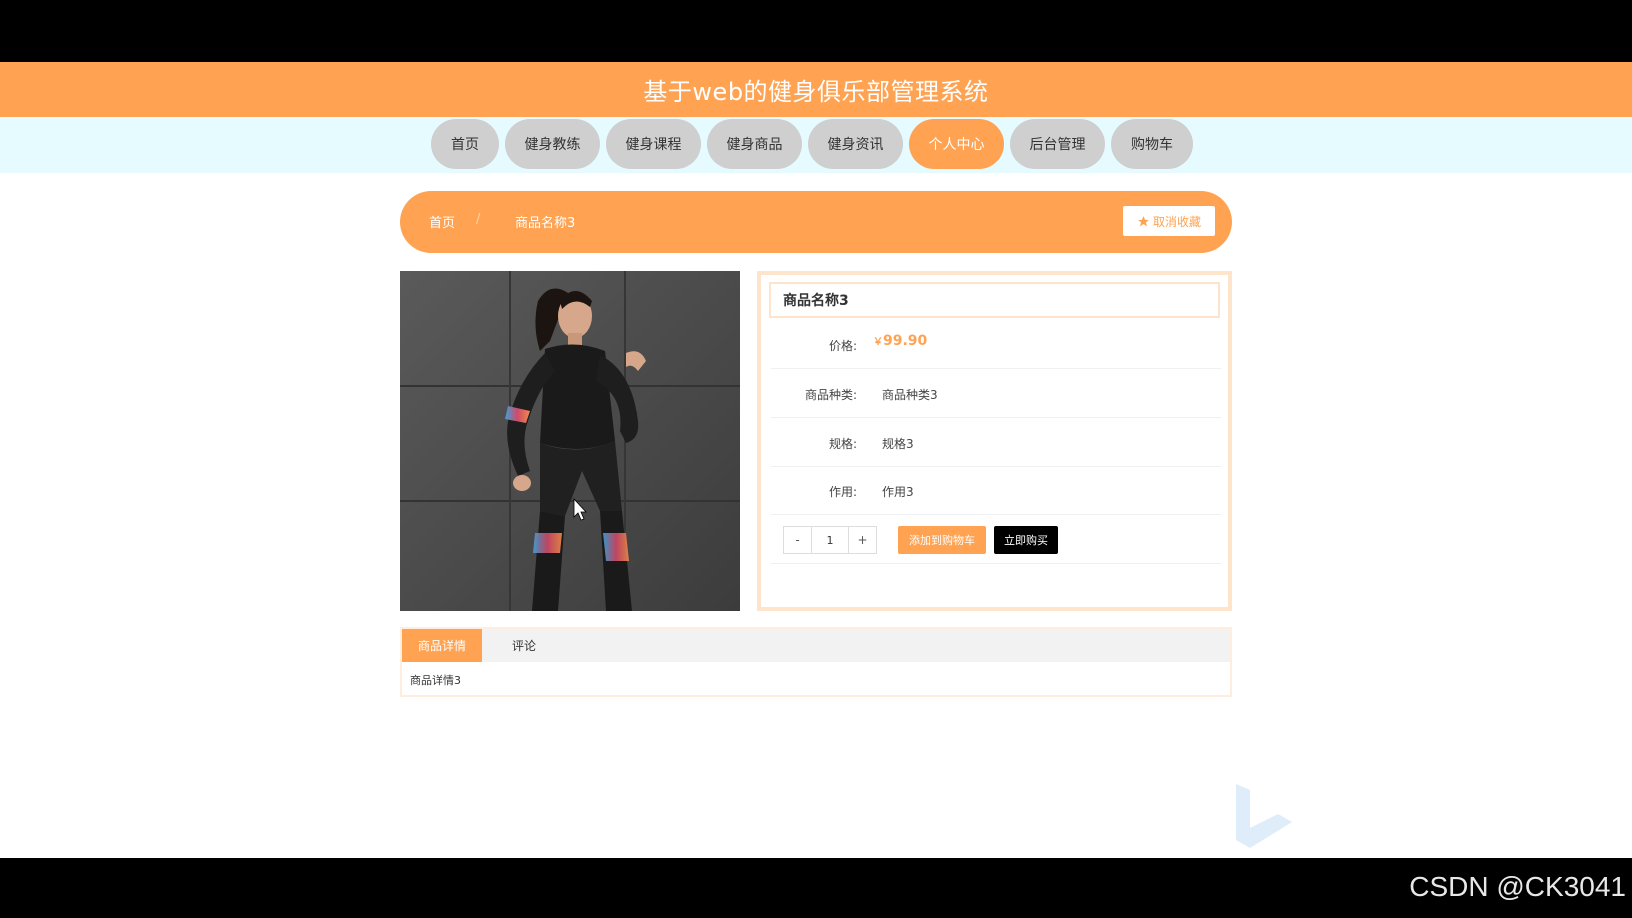 This screenshot has width=1632, height=918. I want to click on site-title: 基于web的健身俱乐部管理系统, so click(816, 92).